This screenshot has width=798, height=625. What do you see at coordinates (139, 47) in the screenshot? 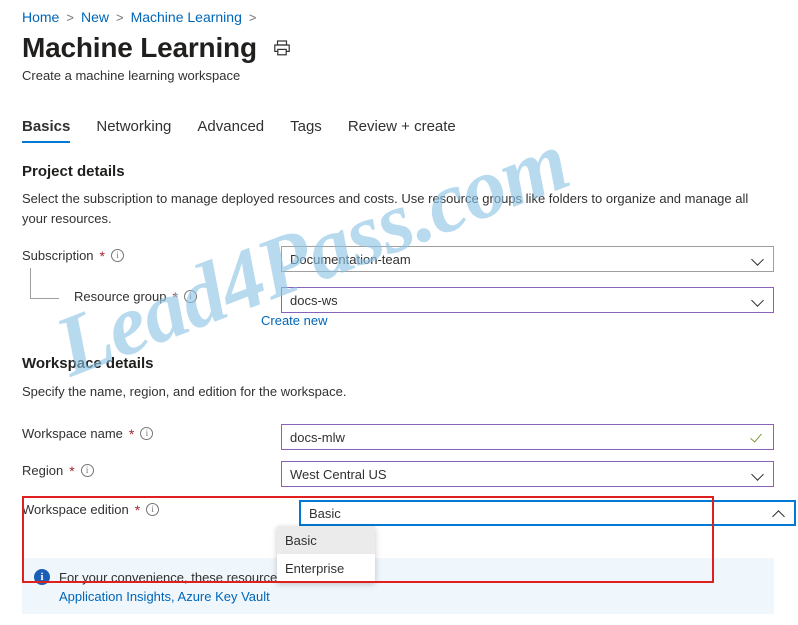
I see `page-title: Machine Learning` at bounding box center [139, 47].